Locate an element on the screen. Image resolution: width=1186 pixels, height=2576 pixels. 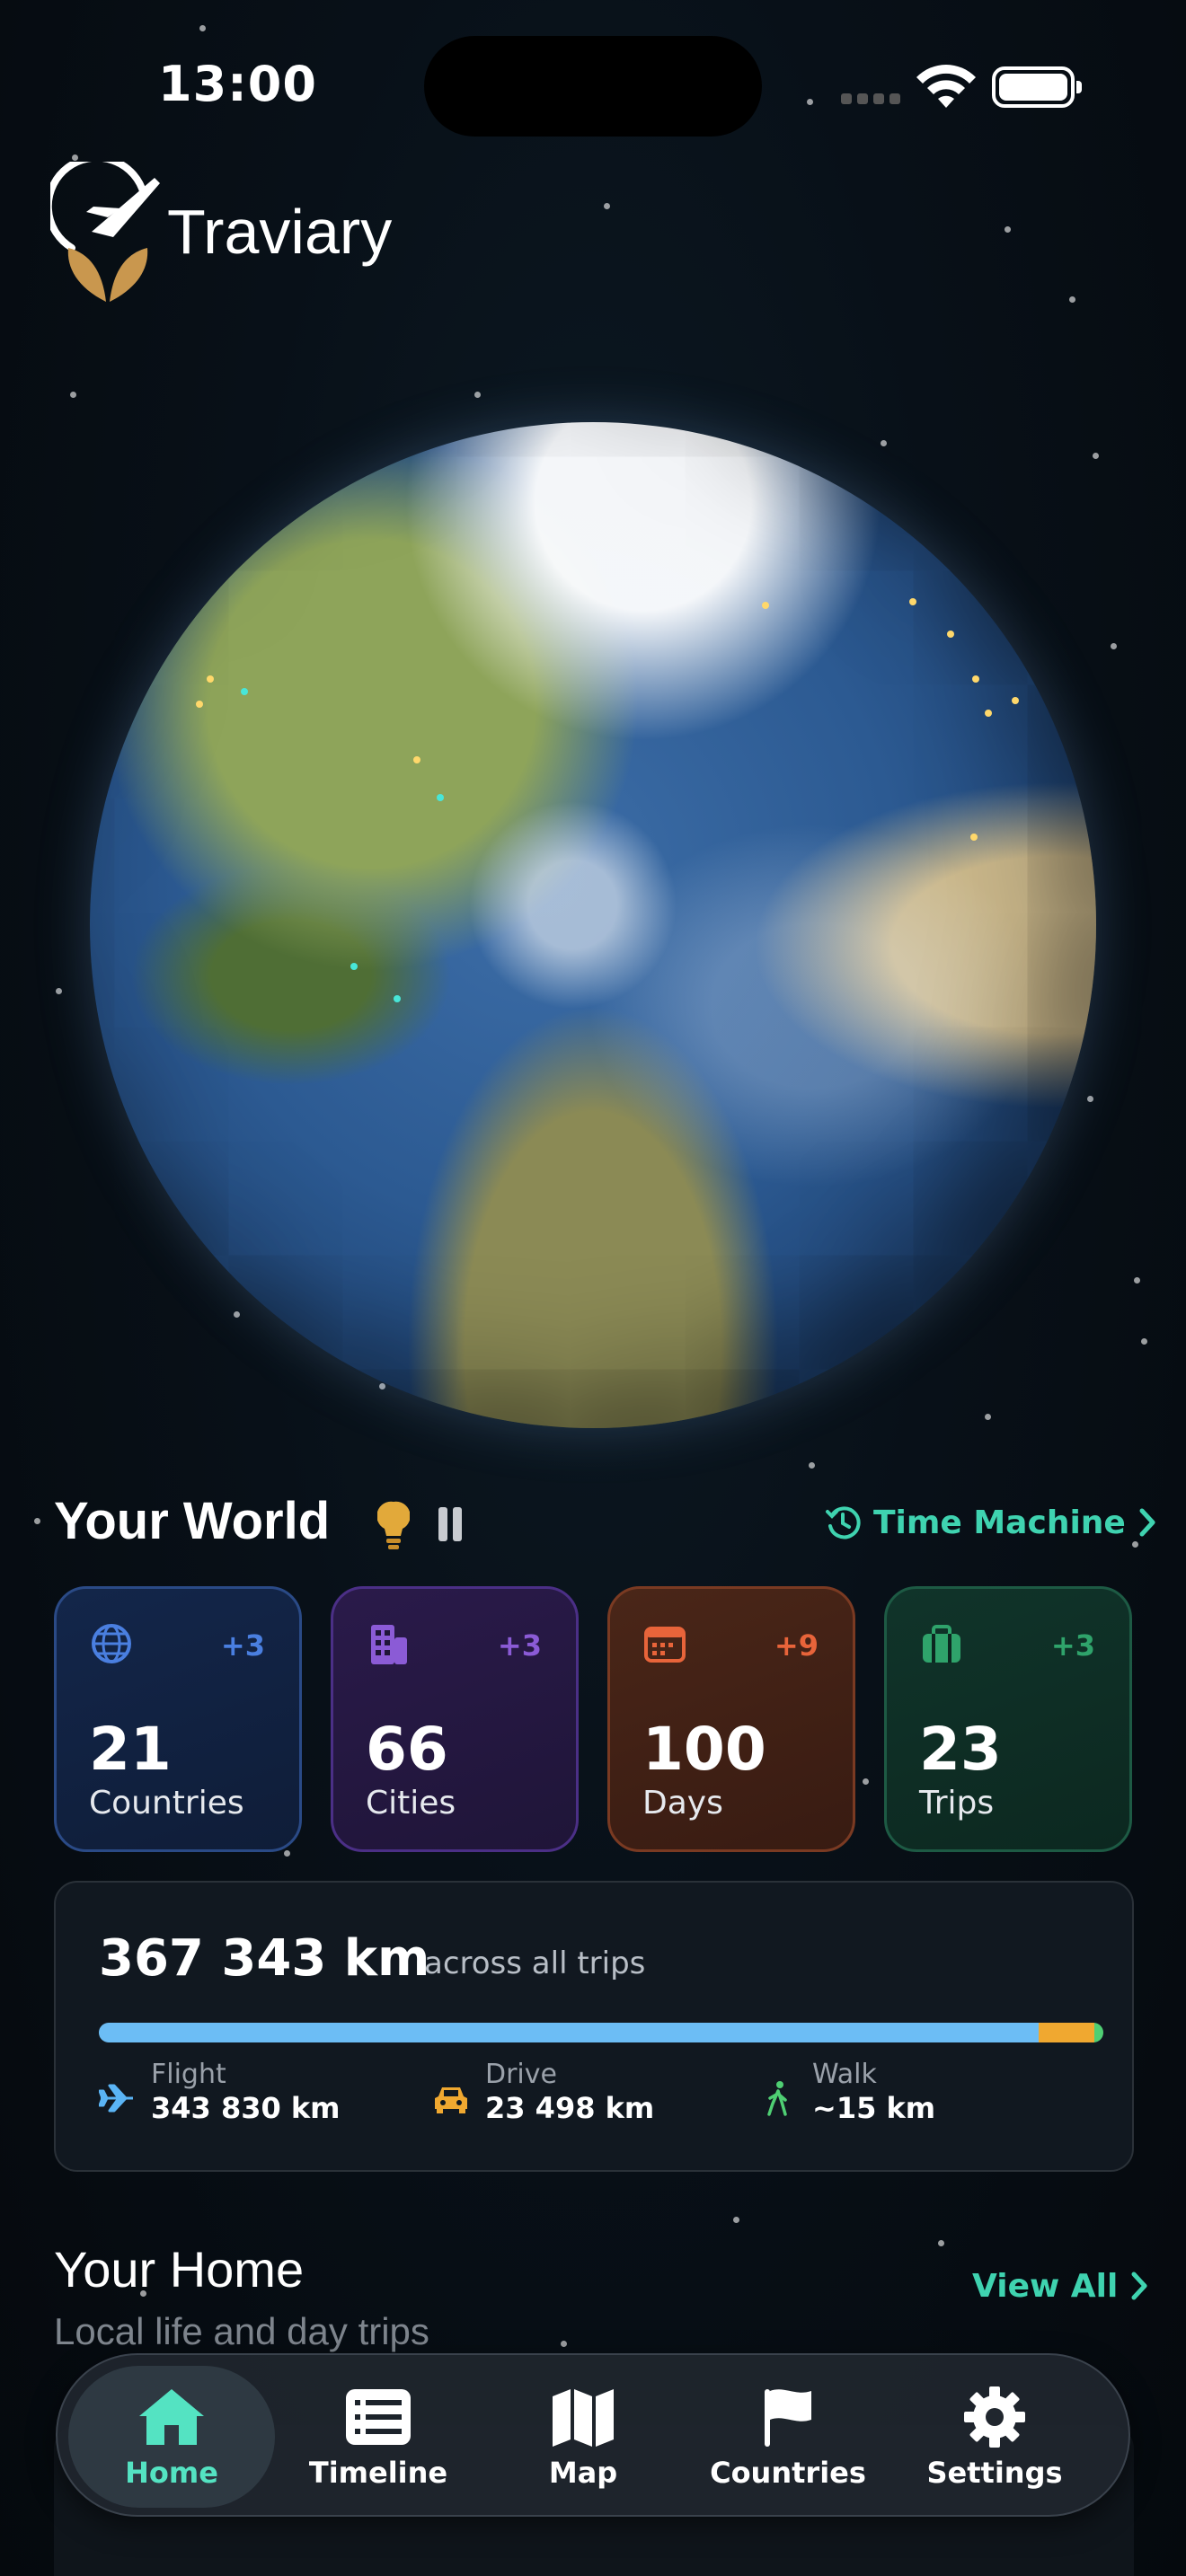
briefcase-icon is located at coordinates (942, 1644).